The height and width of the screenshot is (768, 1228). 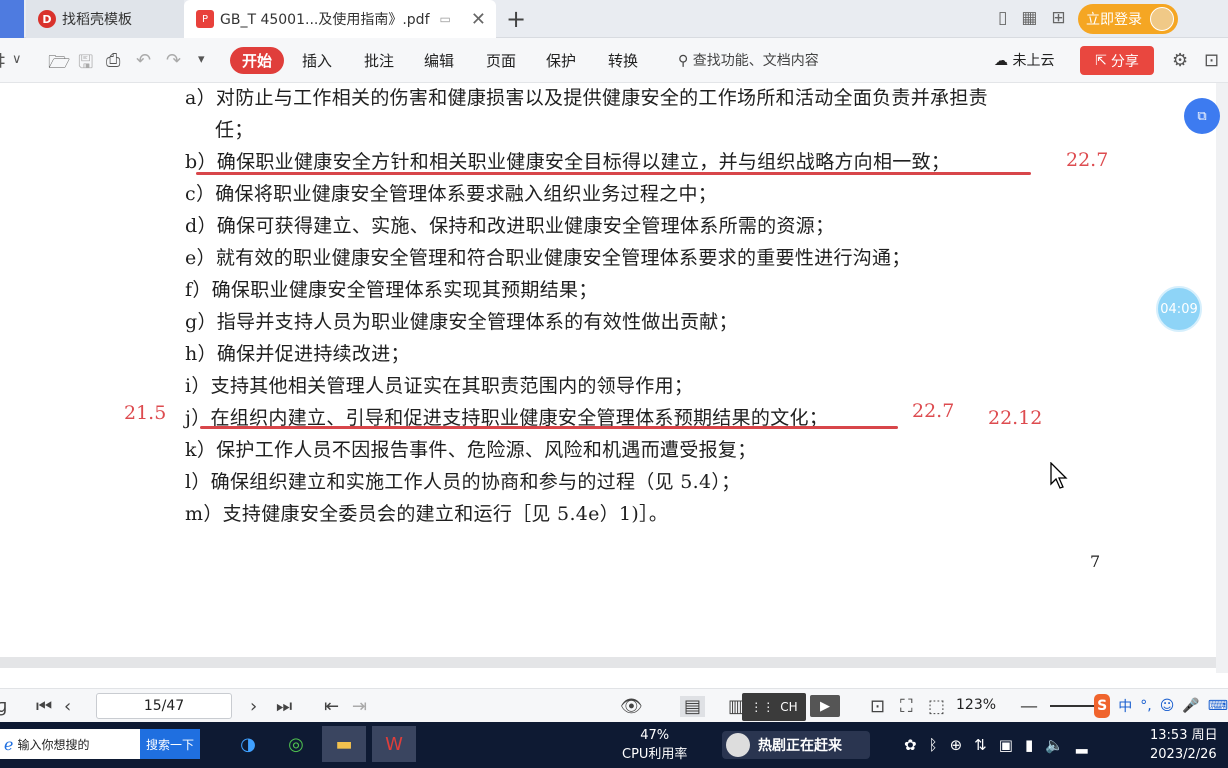 What do you see at coordinates (608, 662) in the screenshot?
I see `page-gap` at bounding box center [608, 662].